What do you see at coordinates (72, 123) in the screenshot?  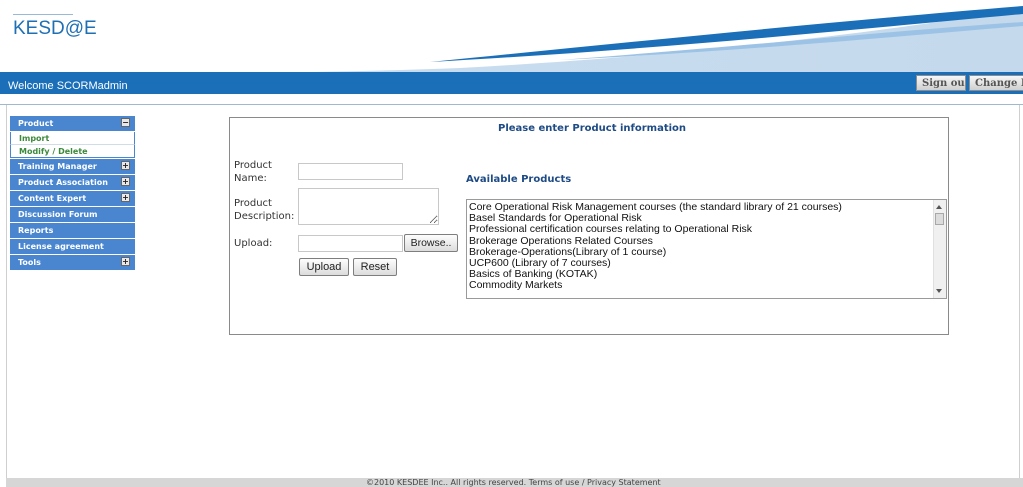 I see `sidebar-item-product: Product −` at bounding box center [72, 123].